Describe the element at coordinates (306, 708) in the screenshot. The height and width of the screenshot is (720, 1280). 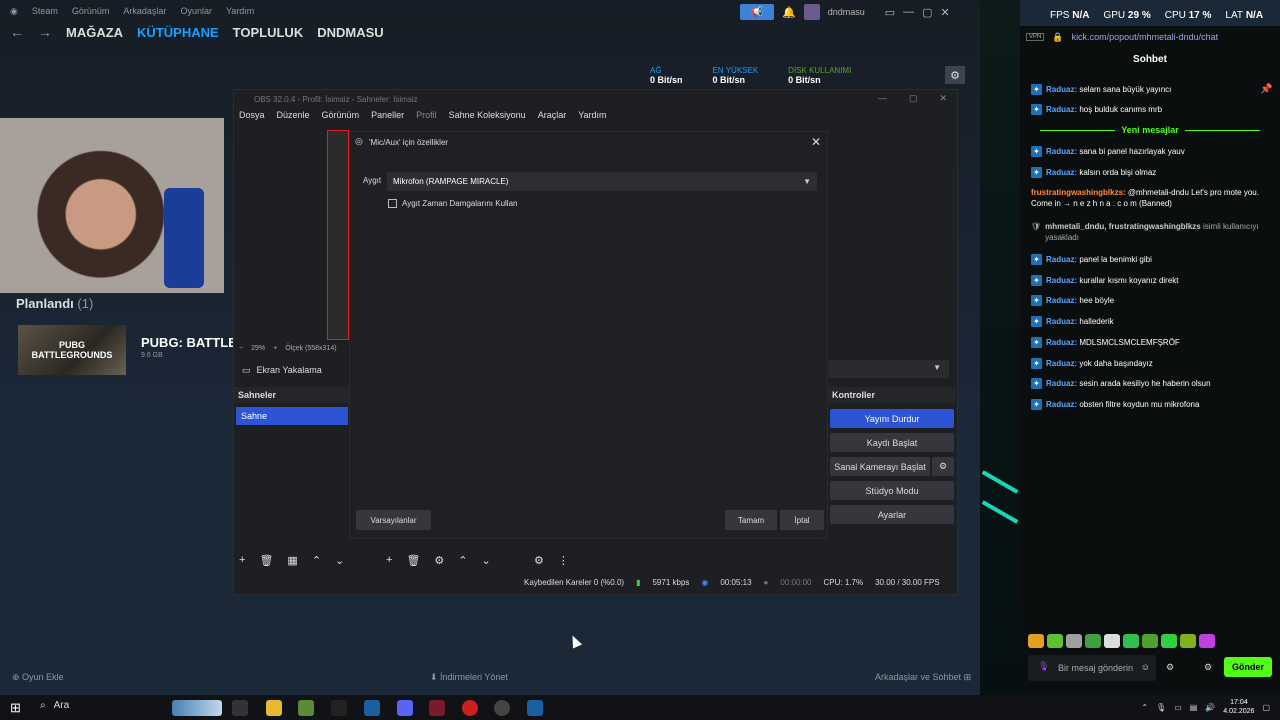
I see `minecraft-icon` at that location.